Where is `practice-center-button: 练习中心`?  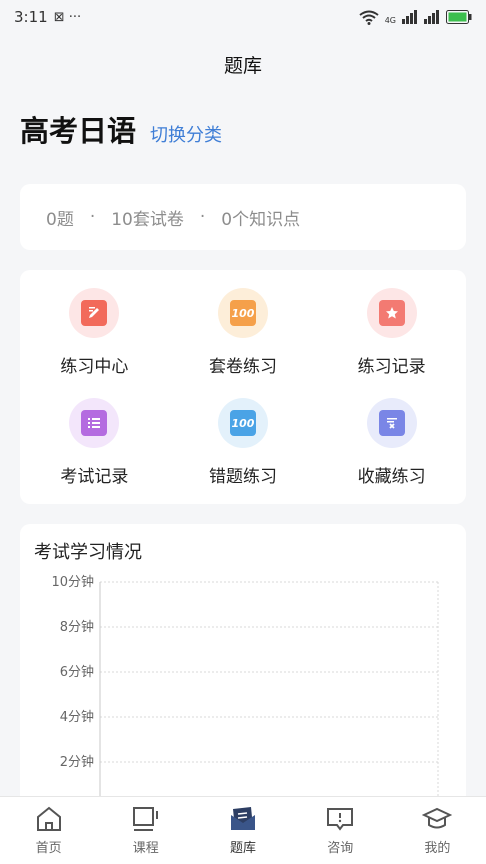
practice-center-button: 练习中心 is located at coordinates (94, 337).